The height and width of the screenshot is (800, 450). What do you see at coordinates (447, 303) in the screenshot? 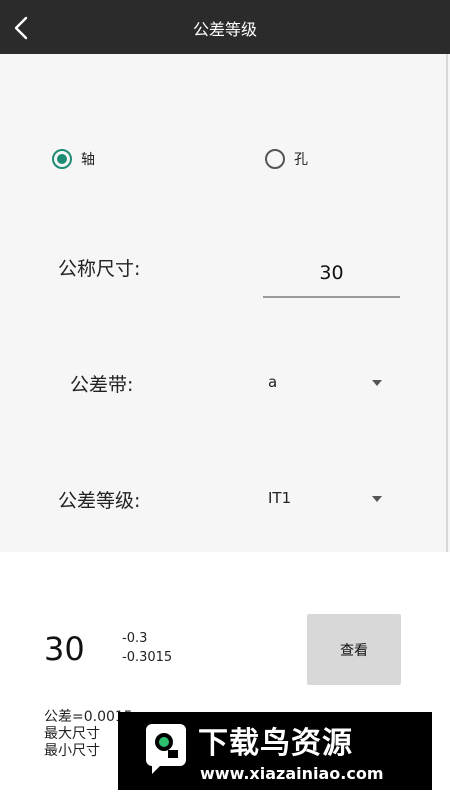
I see `panel-scroll-edge` at bounding box center [447, 303].